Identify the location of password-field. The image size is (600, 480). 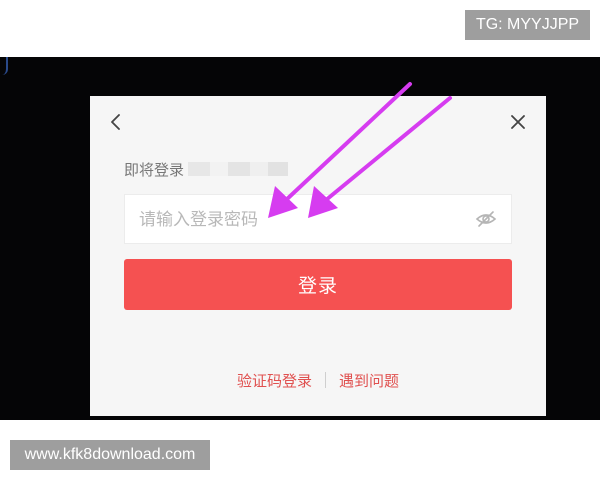
(318, 219).